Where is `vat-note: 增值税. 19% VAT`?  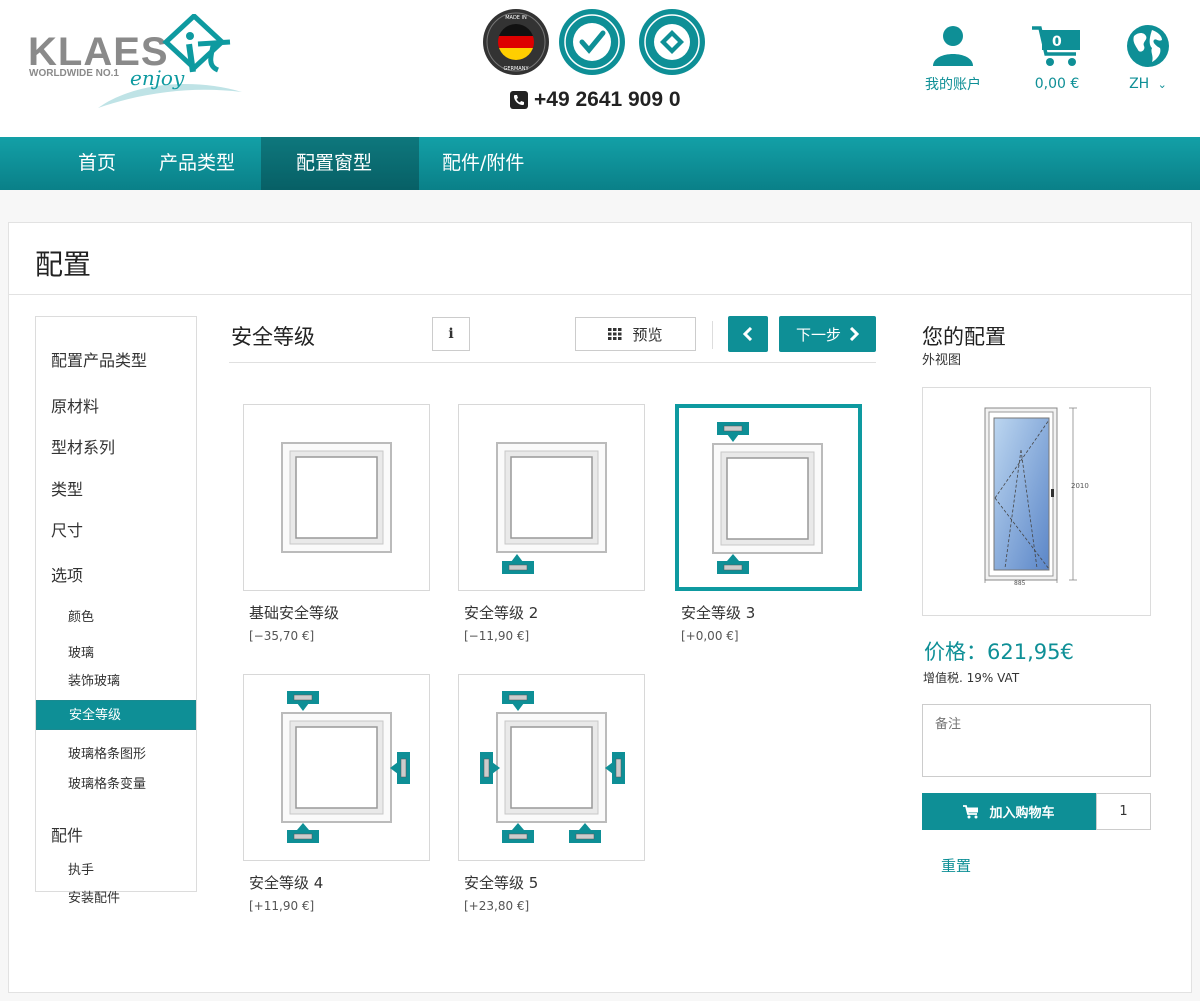 vat-note: 增值税. 19% VAT is located at coordinates (971, 678).